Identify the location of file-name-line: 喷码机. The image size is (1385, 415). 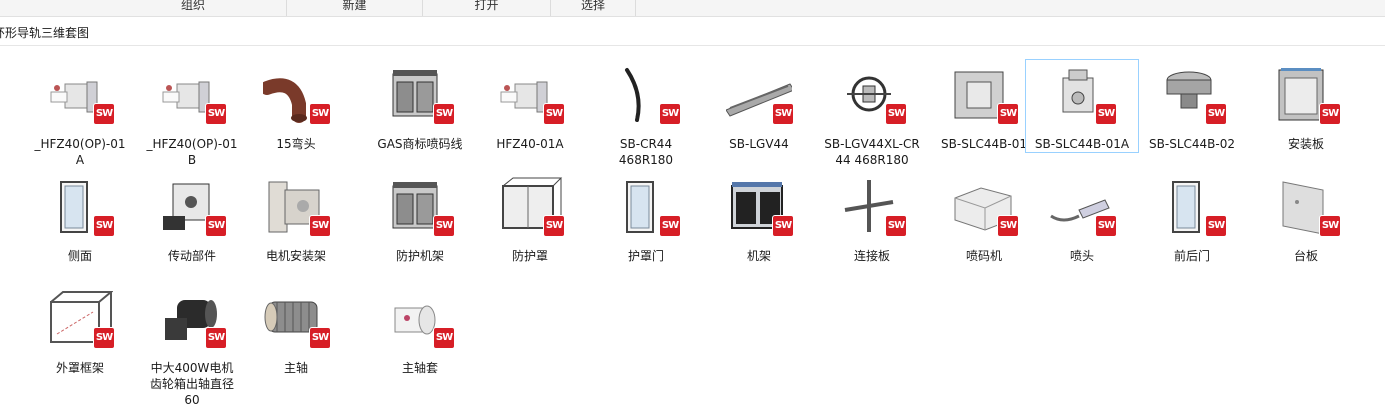
(983, 256).